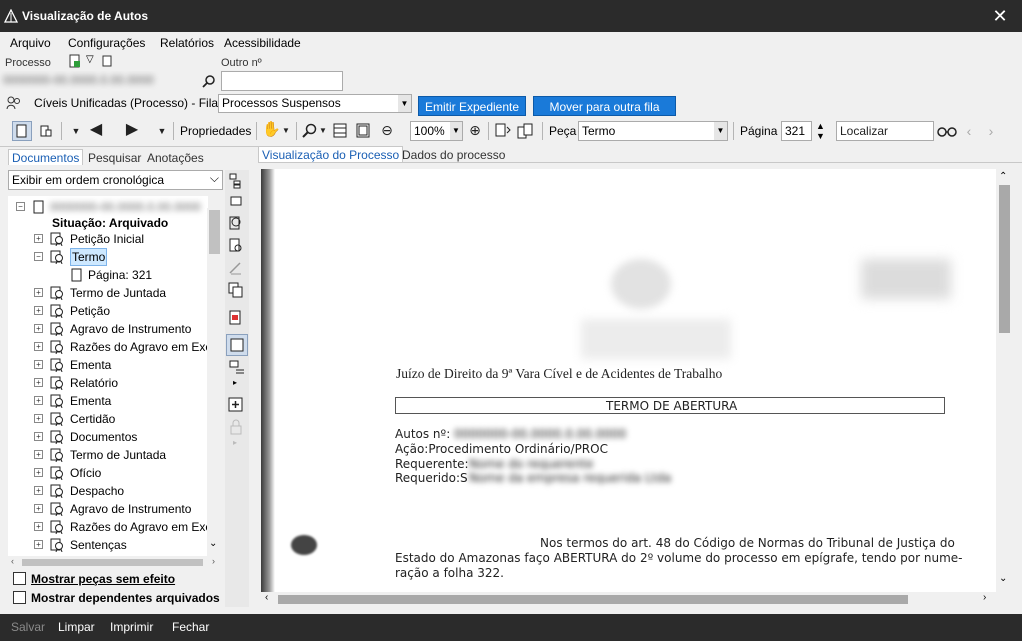 This screenshot has width=1022, height=641. Describe the element at coordinates (108, 257) in the screenshot. I see `tree-item: − Termo` at that location.